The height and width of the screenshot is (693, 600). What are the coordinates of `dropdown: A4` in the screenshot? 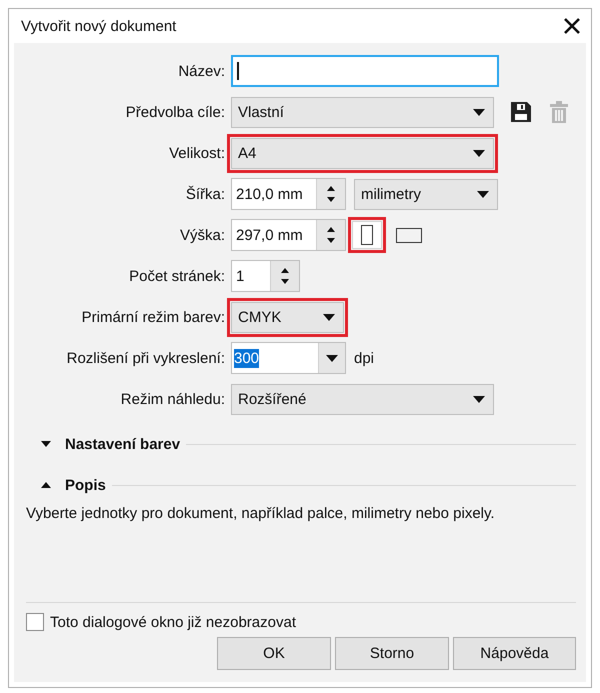 It's located at (362, 153).